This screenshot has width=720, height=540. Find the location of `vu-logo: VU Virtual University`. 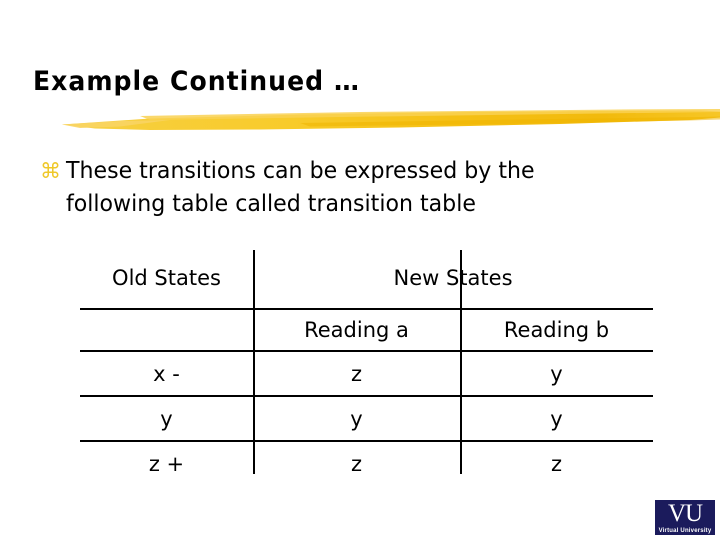

vu-logo: VU Virtual University is located at coordinates (685, 517).